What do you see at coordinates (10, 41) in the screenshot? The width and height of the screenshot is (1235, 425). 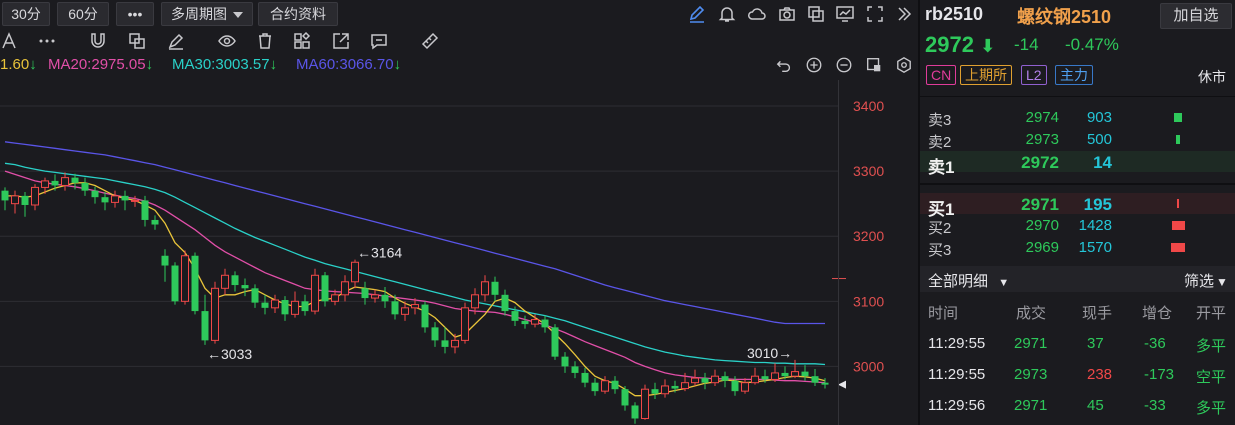 I see `text-tool-icon` at bounding box center [10, 41].